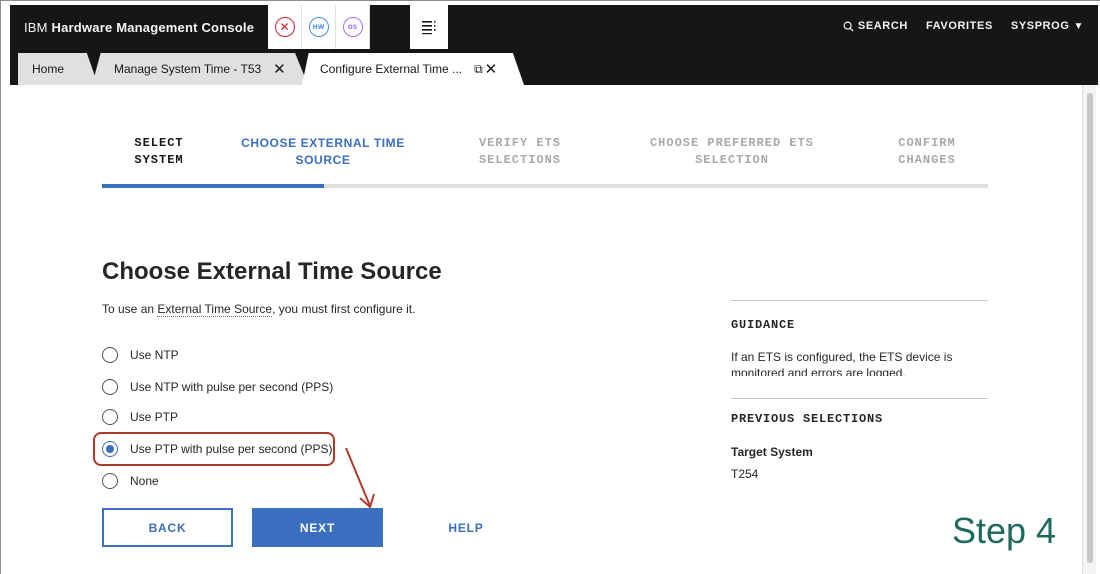 Image resolution: width=1100 pixels, height=574 pixels. Describe the element at coordinates (478, 69) in the screenshot. I see `popout-icon: ⧉` at that location.